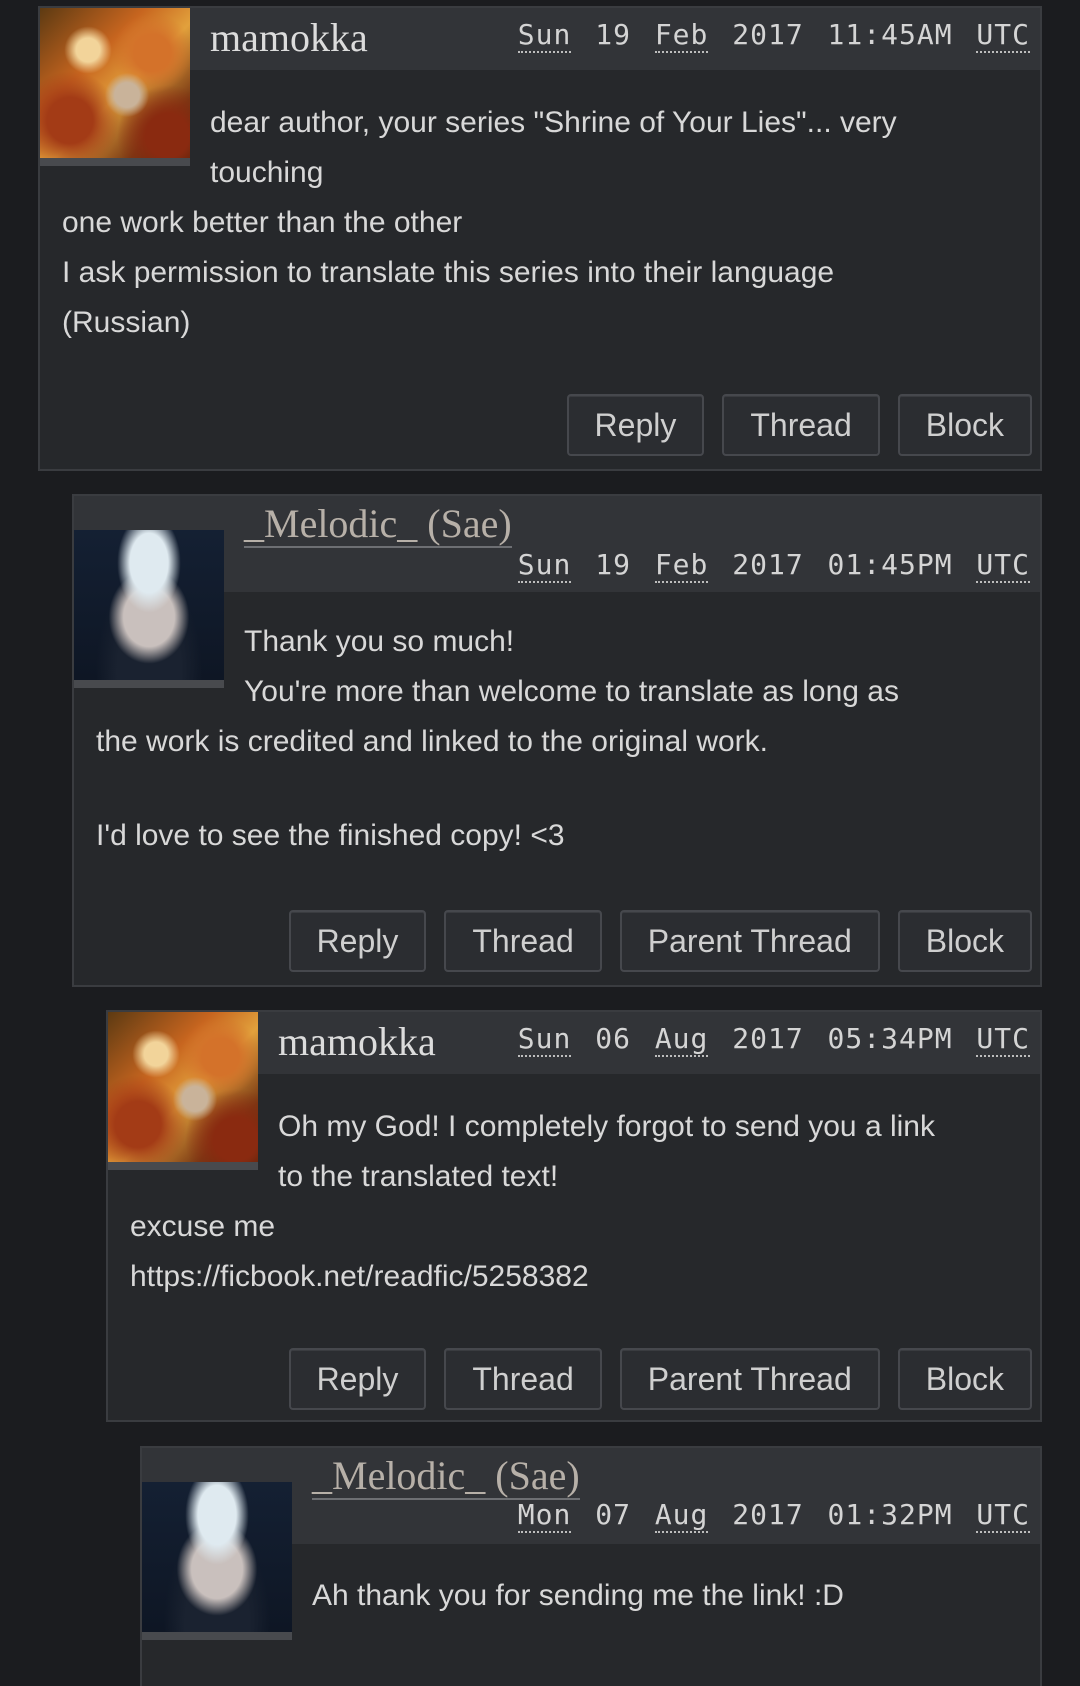  Describe the element at coordinates (418, 1176) in the screenshot. I see `comment-text-line: to the translated text!` at that location.